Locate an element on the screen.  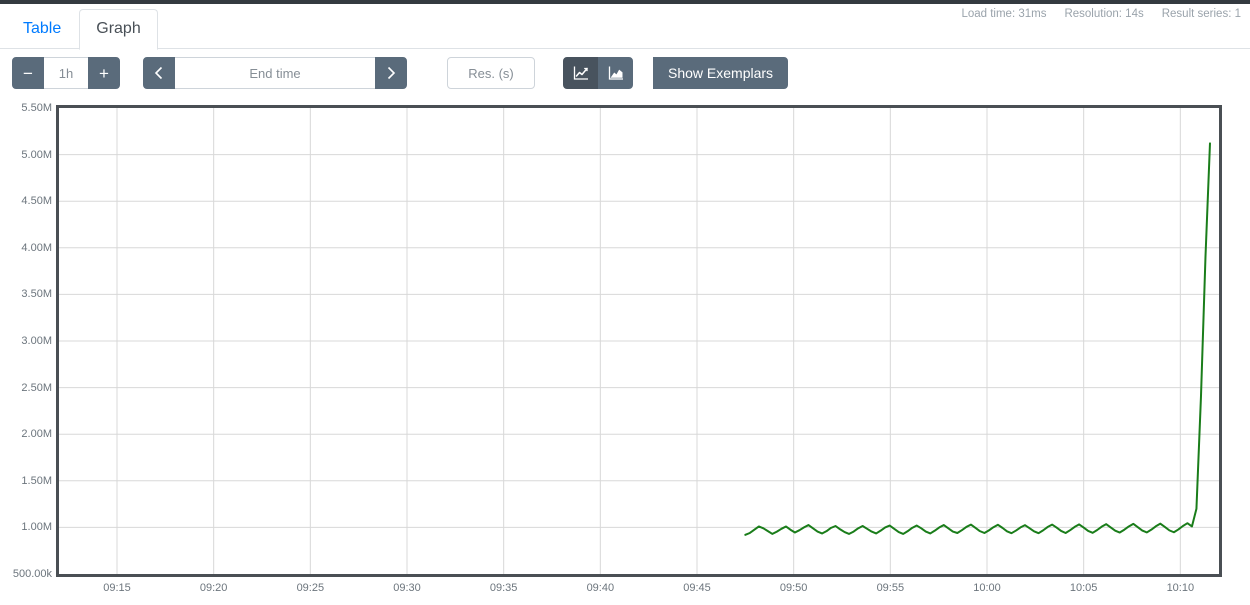
y-axis-tick-label: 1.00M is located at coordinates (36, 527).